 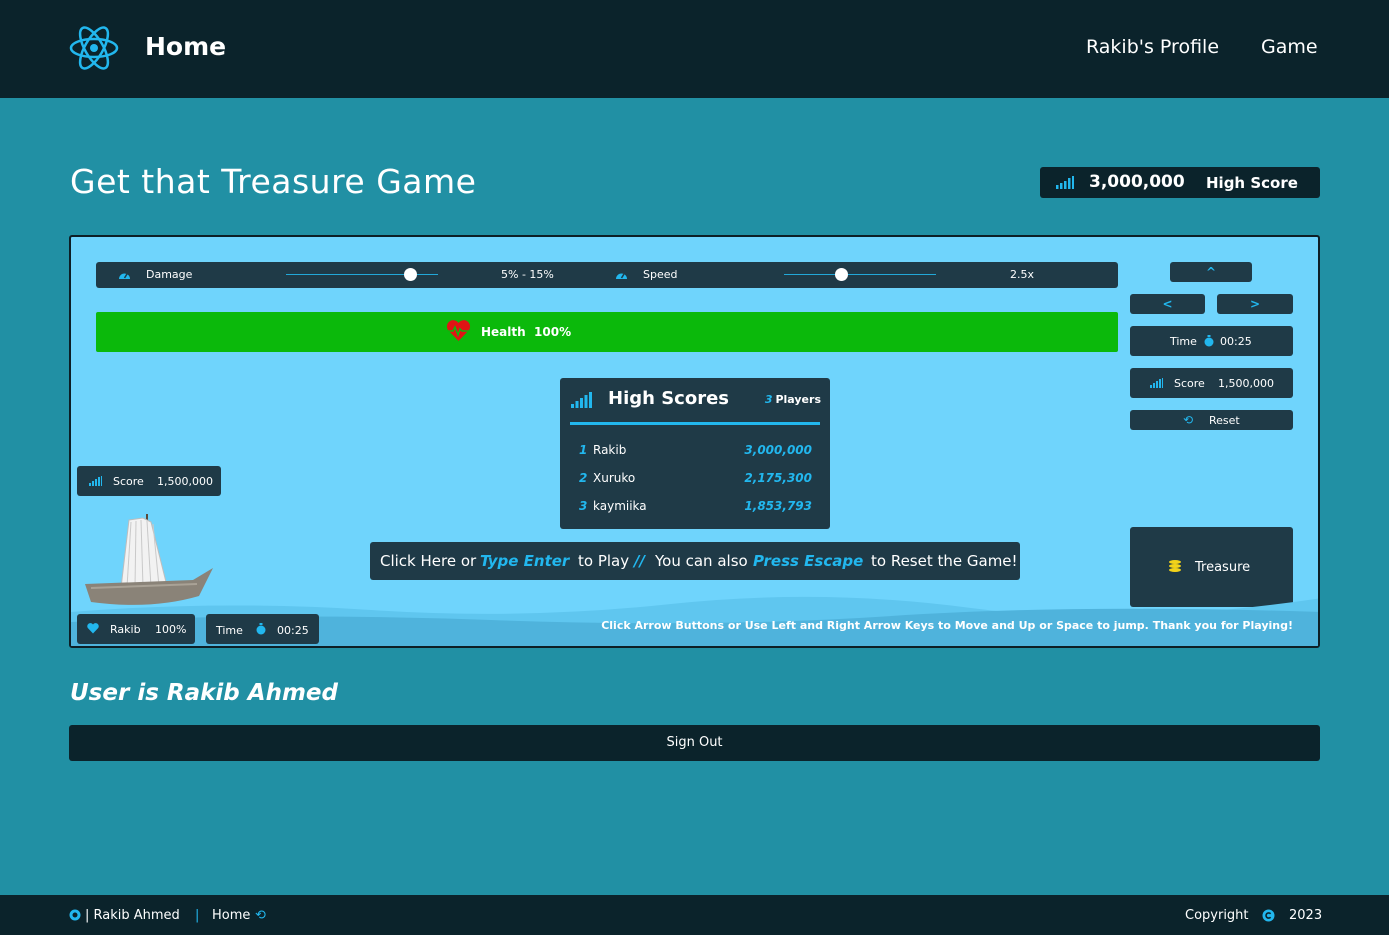 I want to click on score-player: kaymiika, so click(x=620, y=506).